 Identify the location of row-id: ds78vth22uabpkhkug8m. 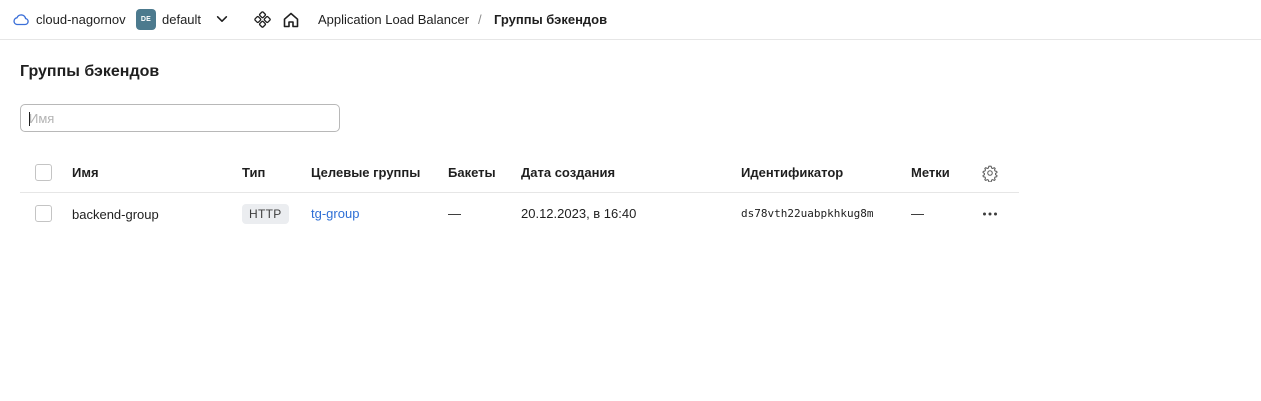
(807, 213).